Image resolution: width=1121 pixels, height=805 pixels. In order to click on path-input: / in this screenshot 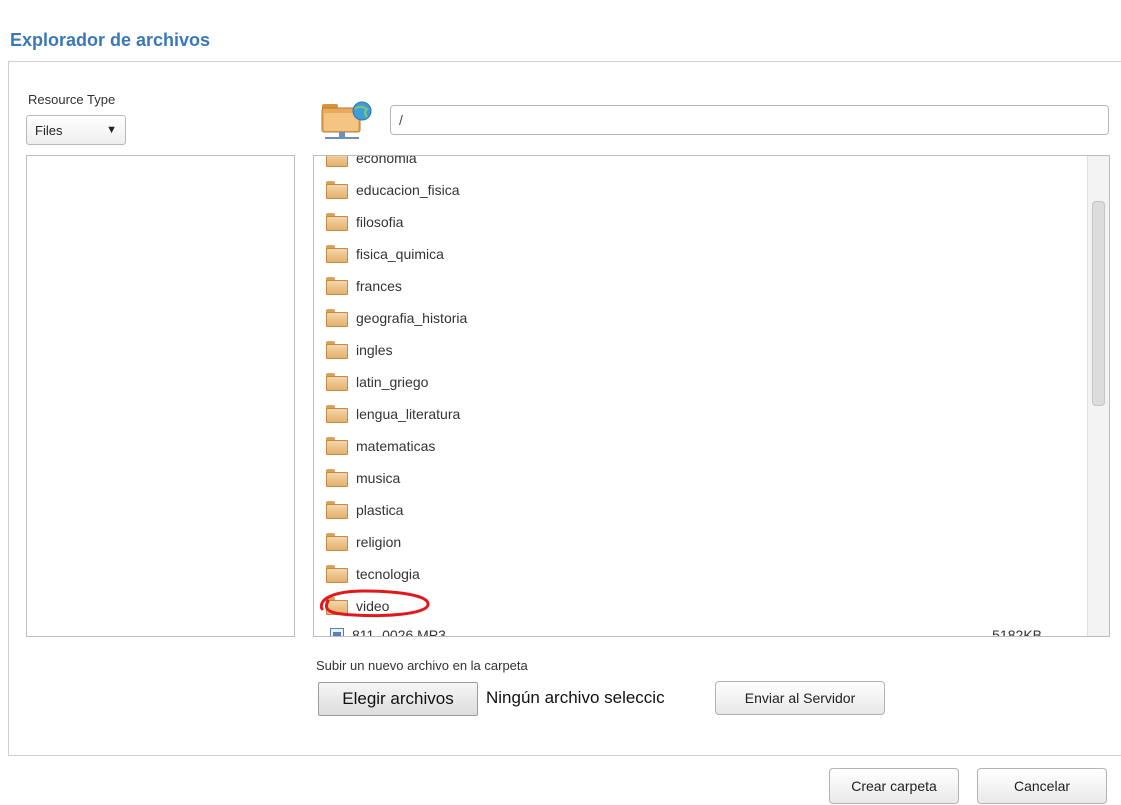, I will do `click(749, 120)`.